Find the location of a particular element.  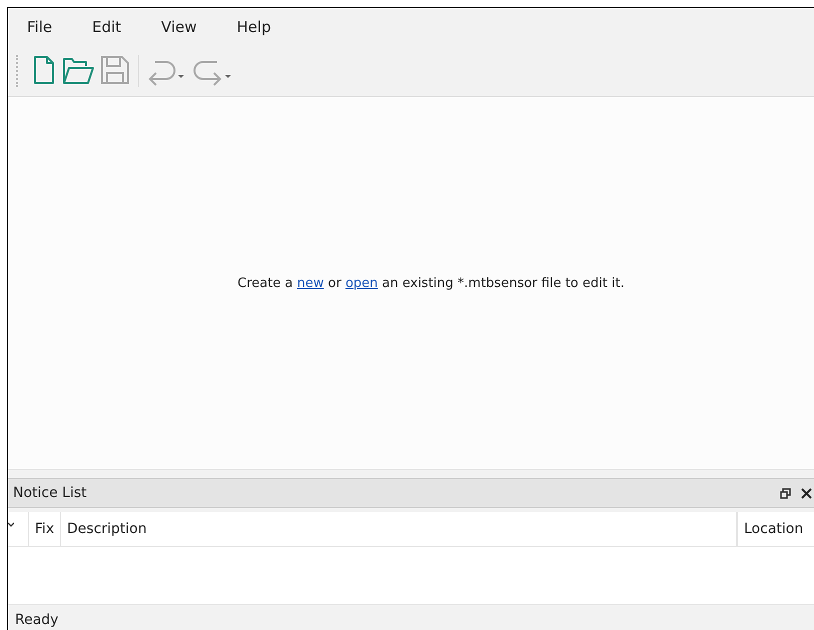

status-text: Ready is located at coordinates (36, 620).